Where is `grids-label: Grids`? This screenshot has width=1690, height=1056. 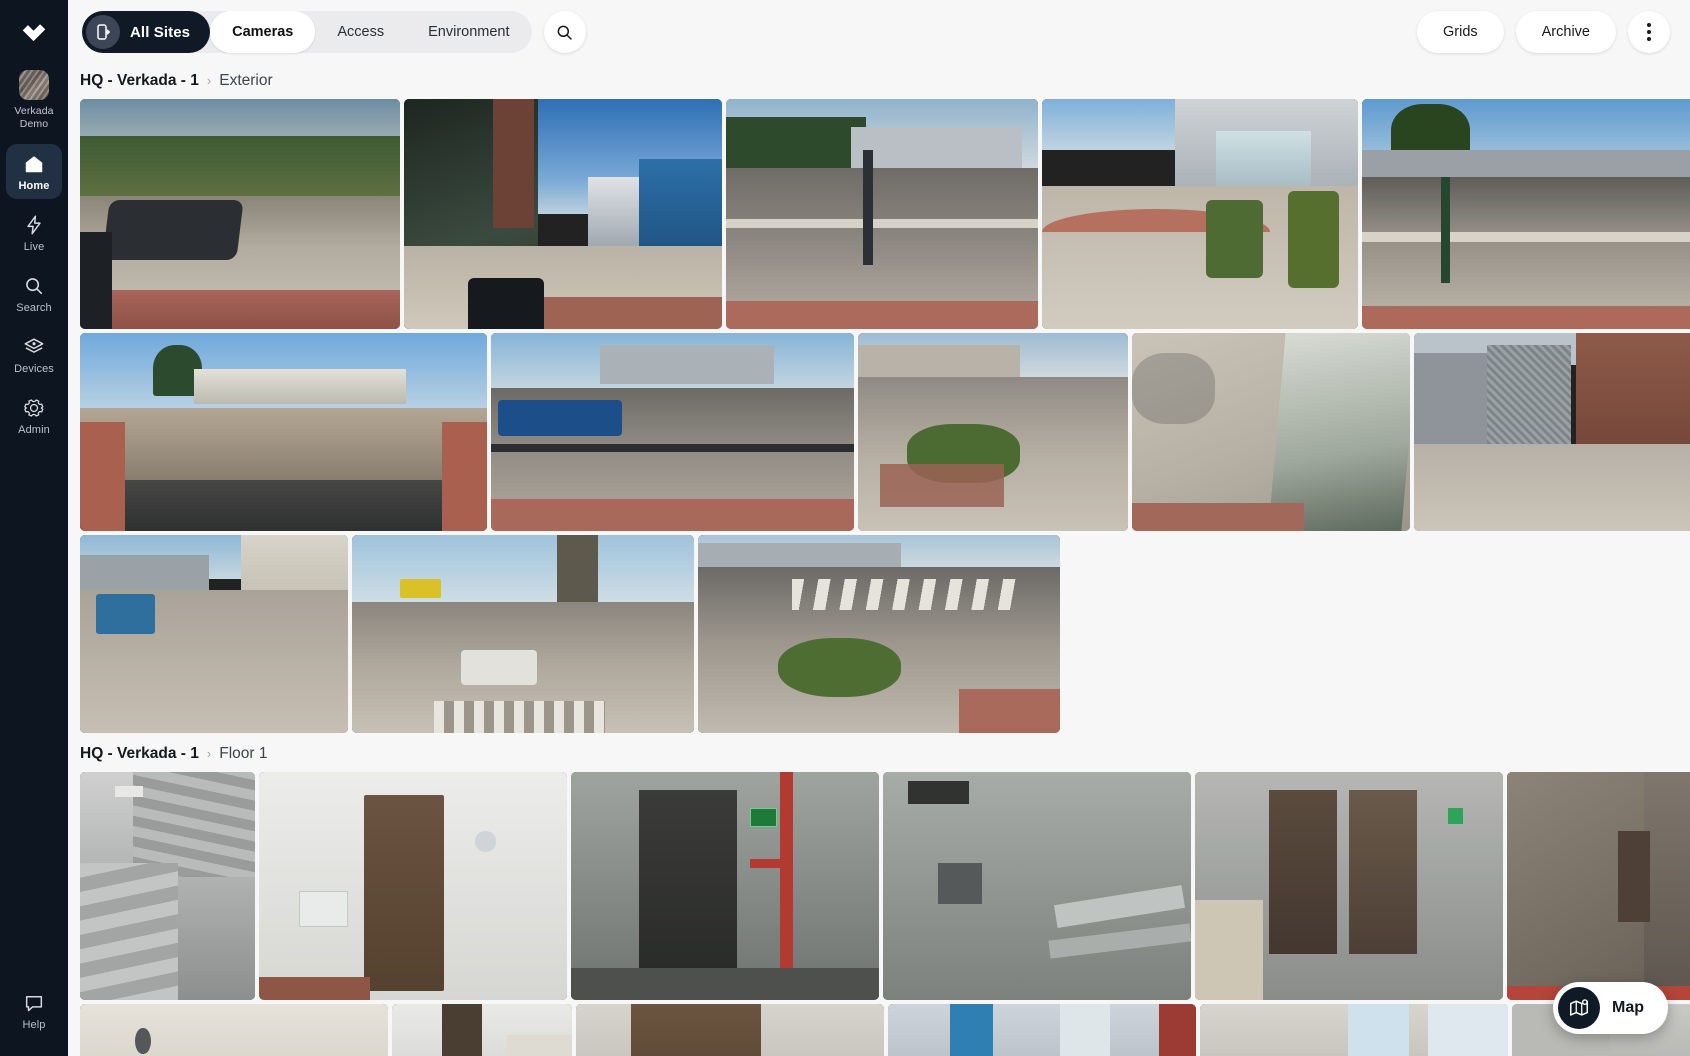
grids-label: Grids is located at coordinates (1460, 32).